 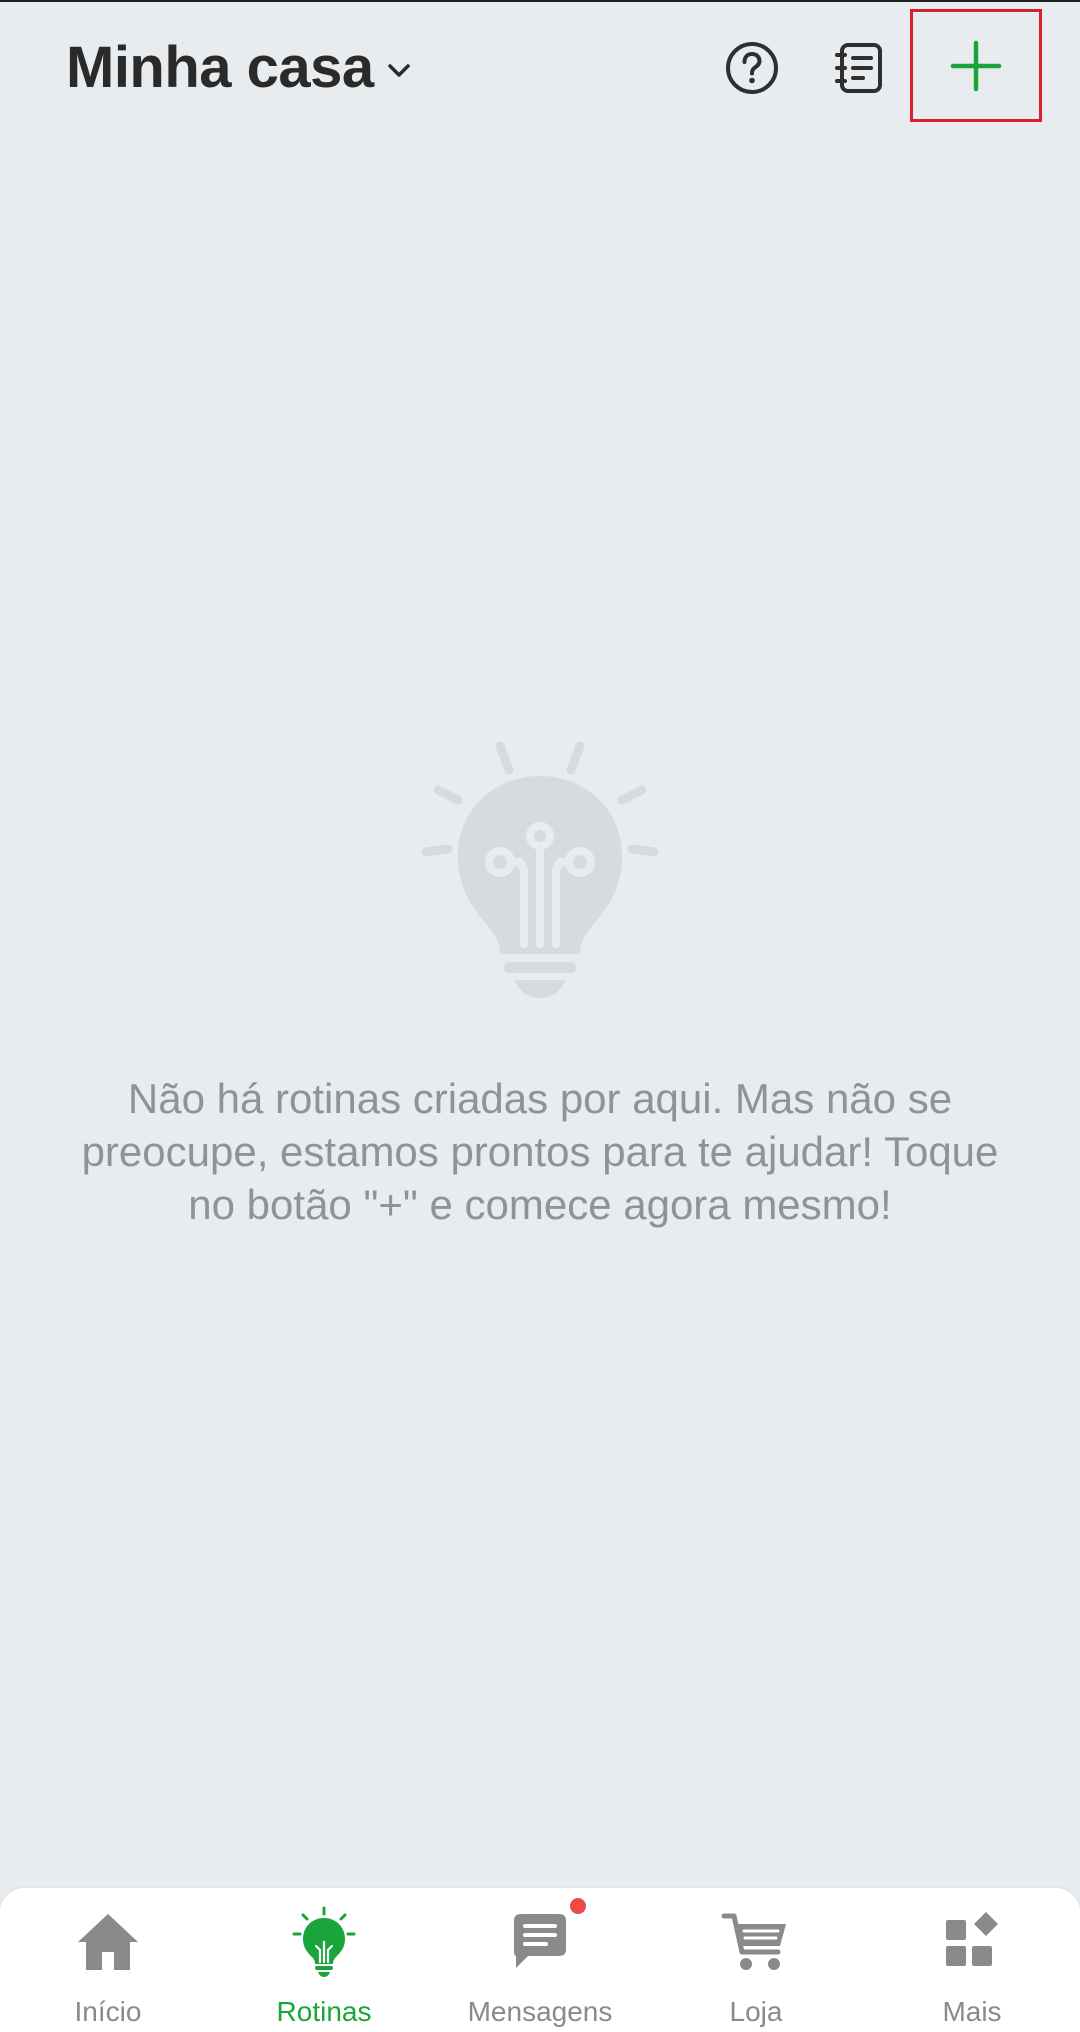 I want to click on add-routine-button, so click(x=976, y=65).